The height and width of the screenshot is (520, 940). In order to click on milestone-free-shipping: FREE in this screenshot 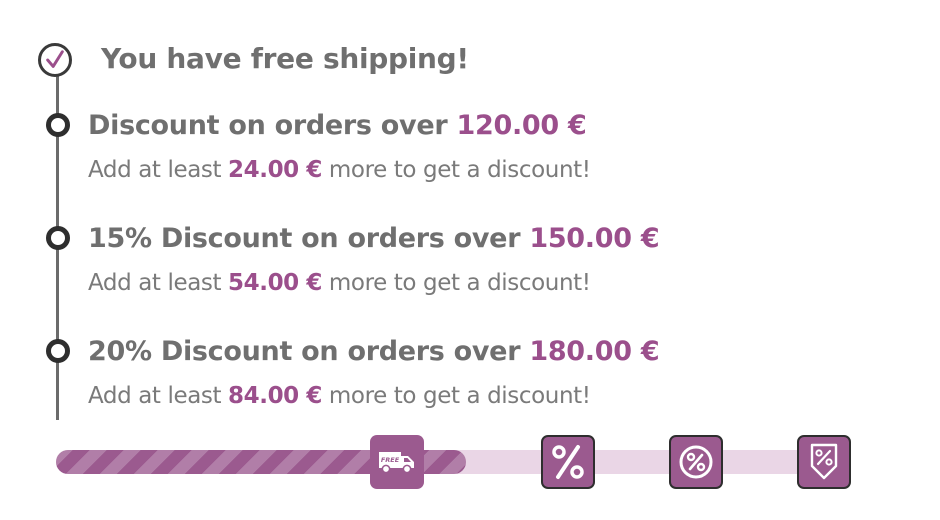, I will do `click(397, 462)`.